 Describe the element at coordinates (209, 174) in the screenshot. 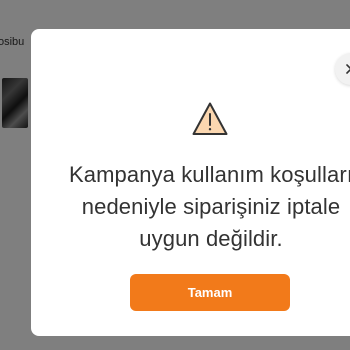

I see `alert-message-line: Kampanya kullanım koşulları` at that location.